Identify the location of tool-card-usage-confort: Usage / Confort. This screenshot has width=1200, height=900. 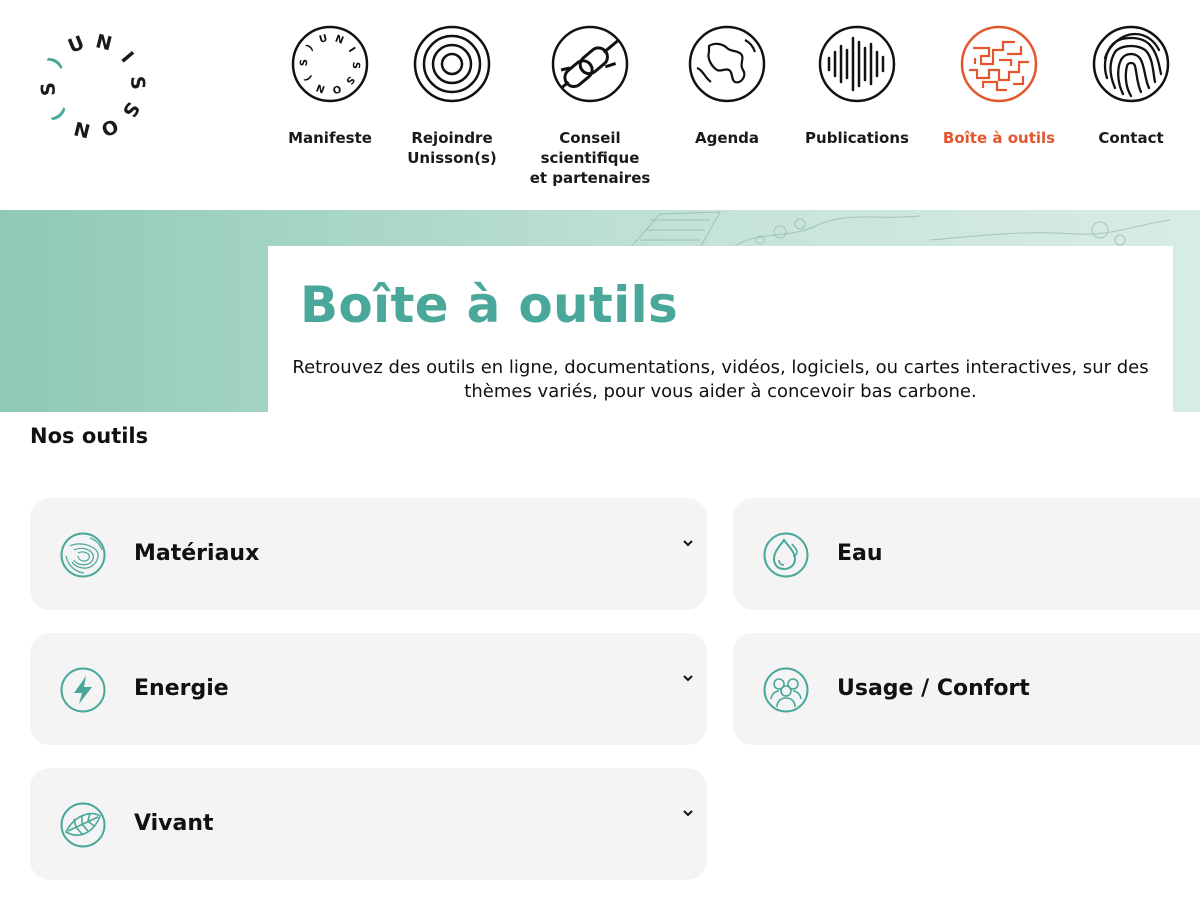
(966, 689).